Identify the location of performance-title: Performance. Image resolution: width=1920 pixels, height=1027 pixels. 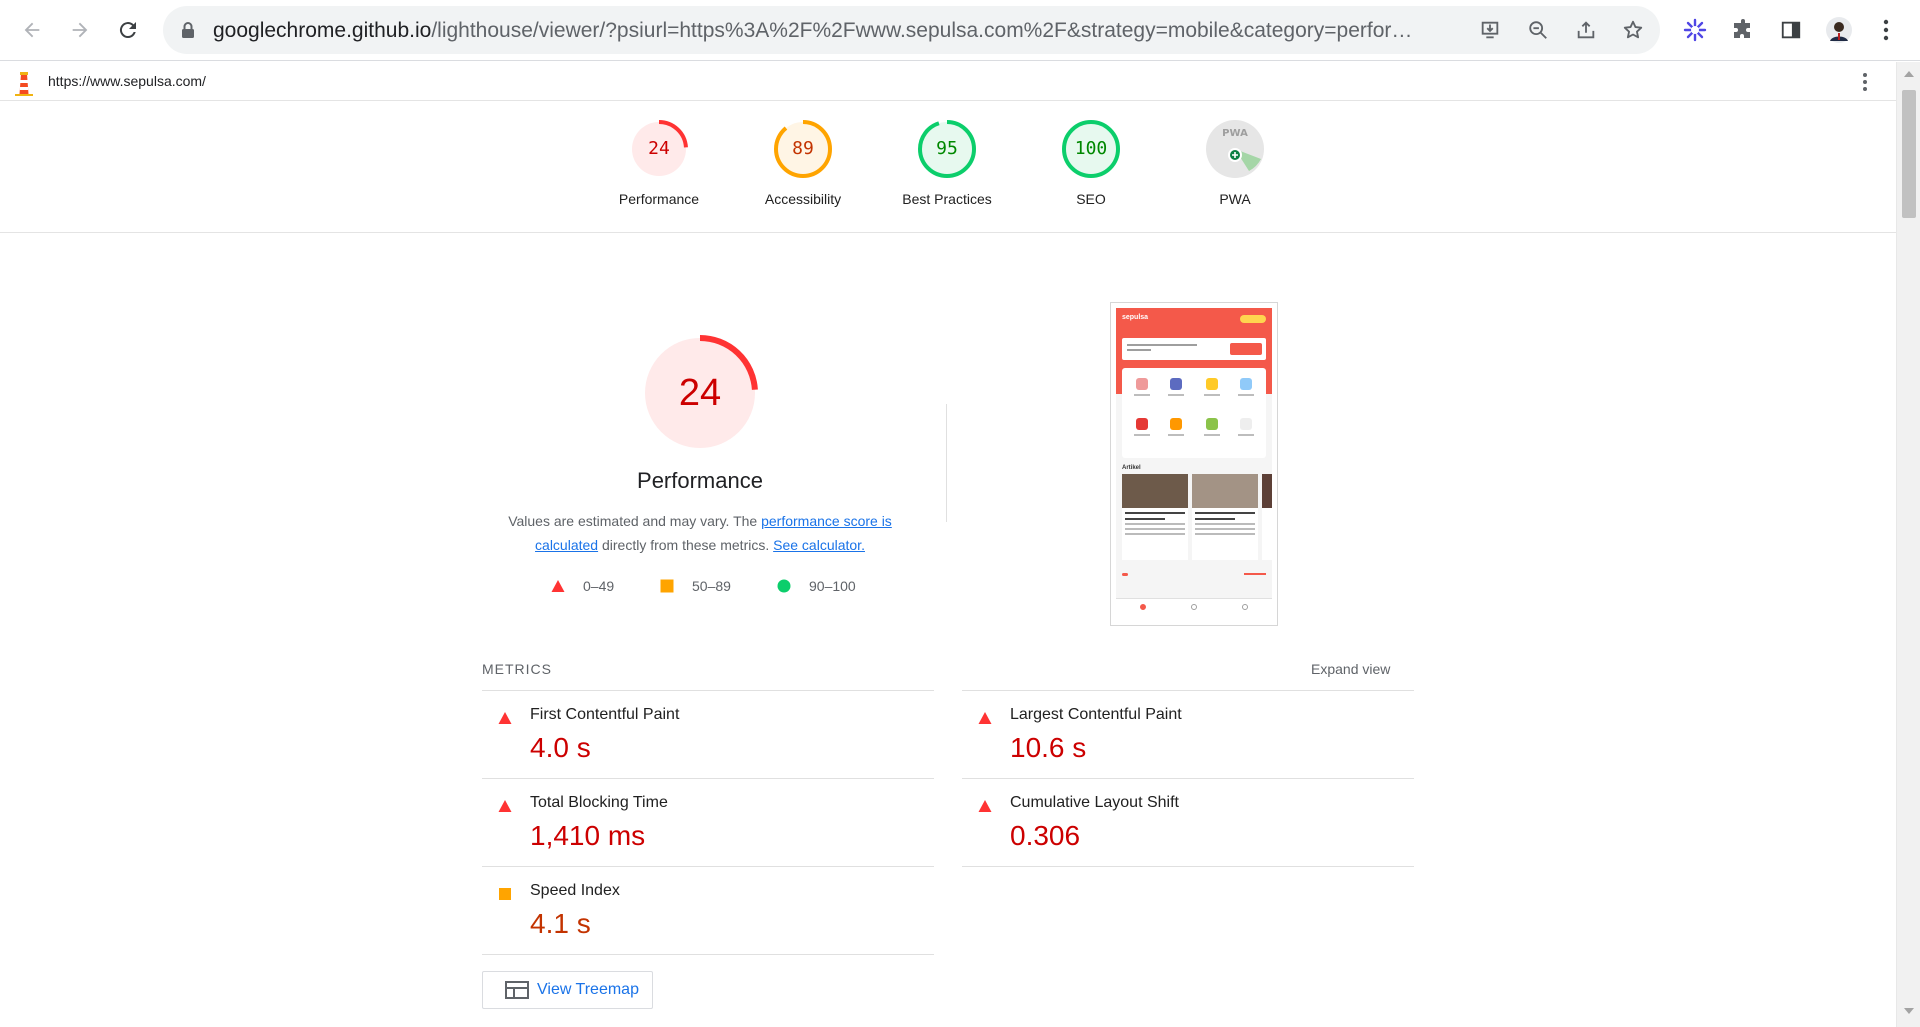
(700, 480).